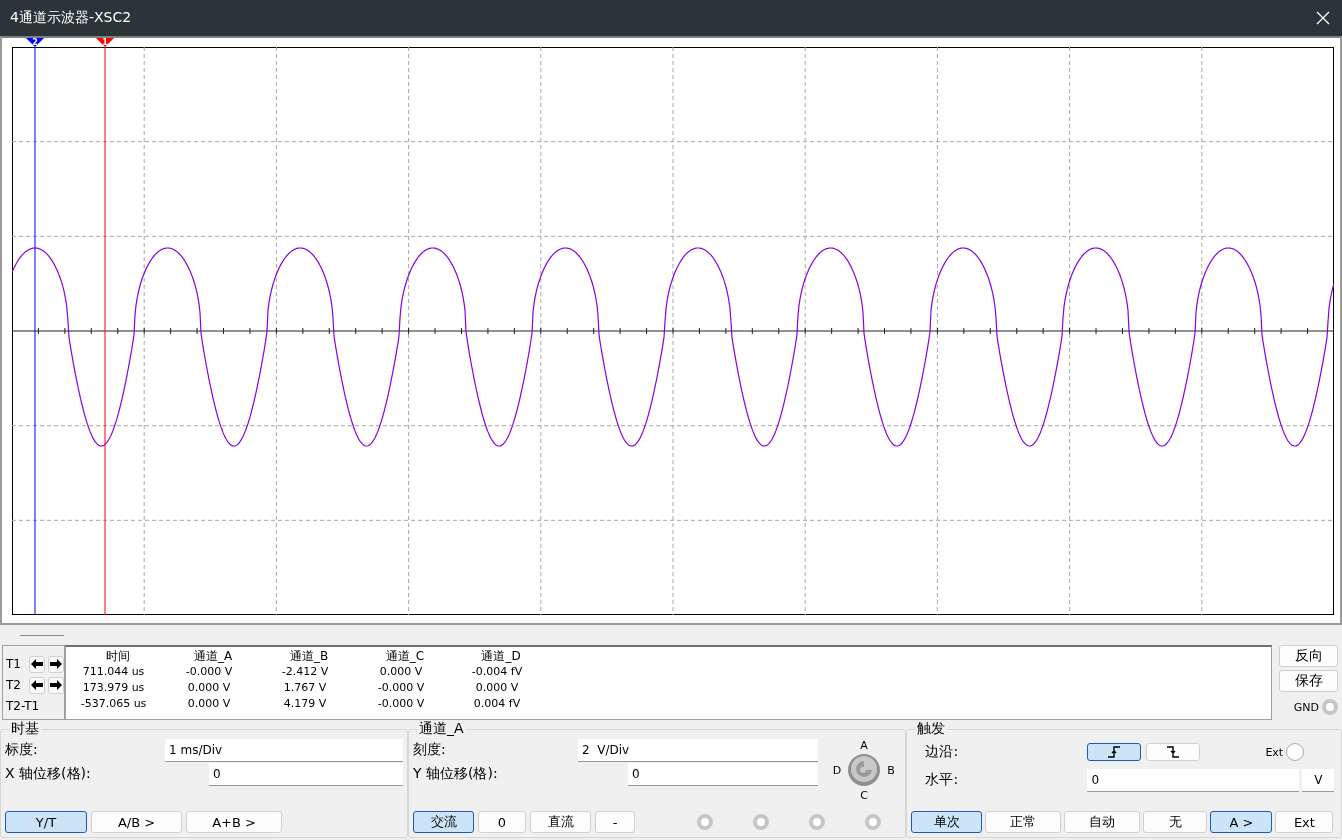 This screenshot has width=1342, height=840. Describe the element at coordinates (441, 729) in the screenshot. I see `group-title: 通道_A` at that location.